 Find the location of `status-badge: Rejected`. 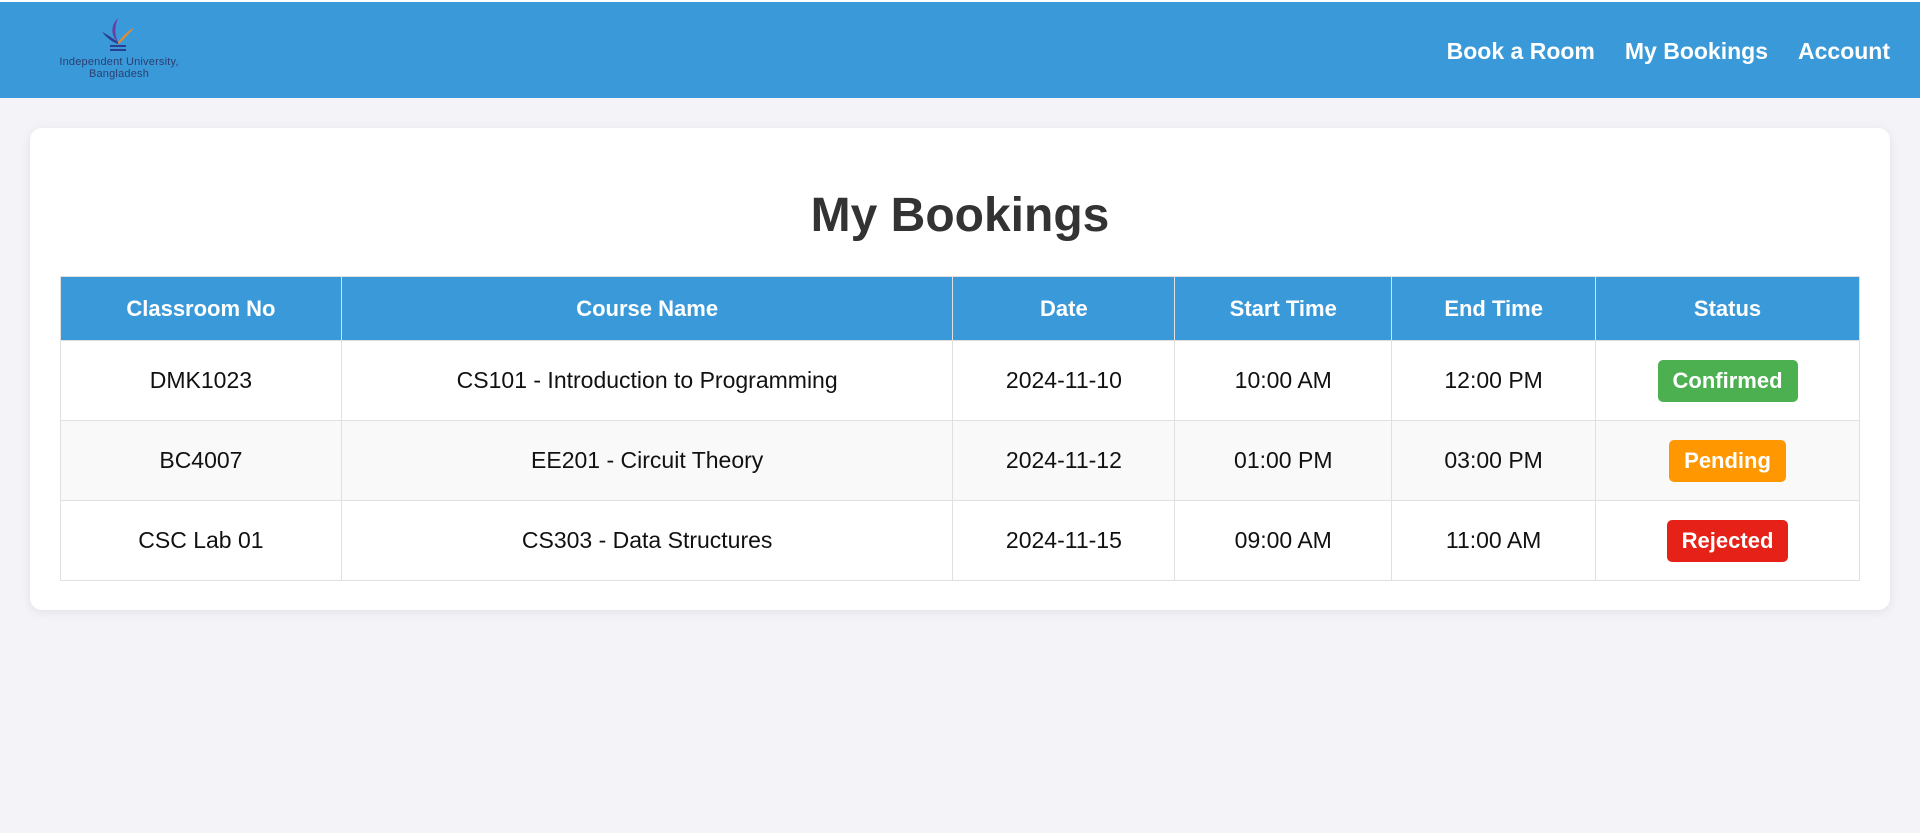

status-badge: Rejected is located at coordinates (1727, 540).